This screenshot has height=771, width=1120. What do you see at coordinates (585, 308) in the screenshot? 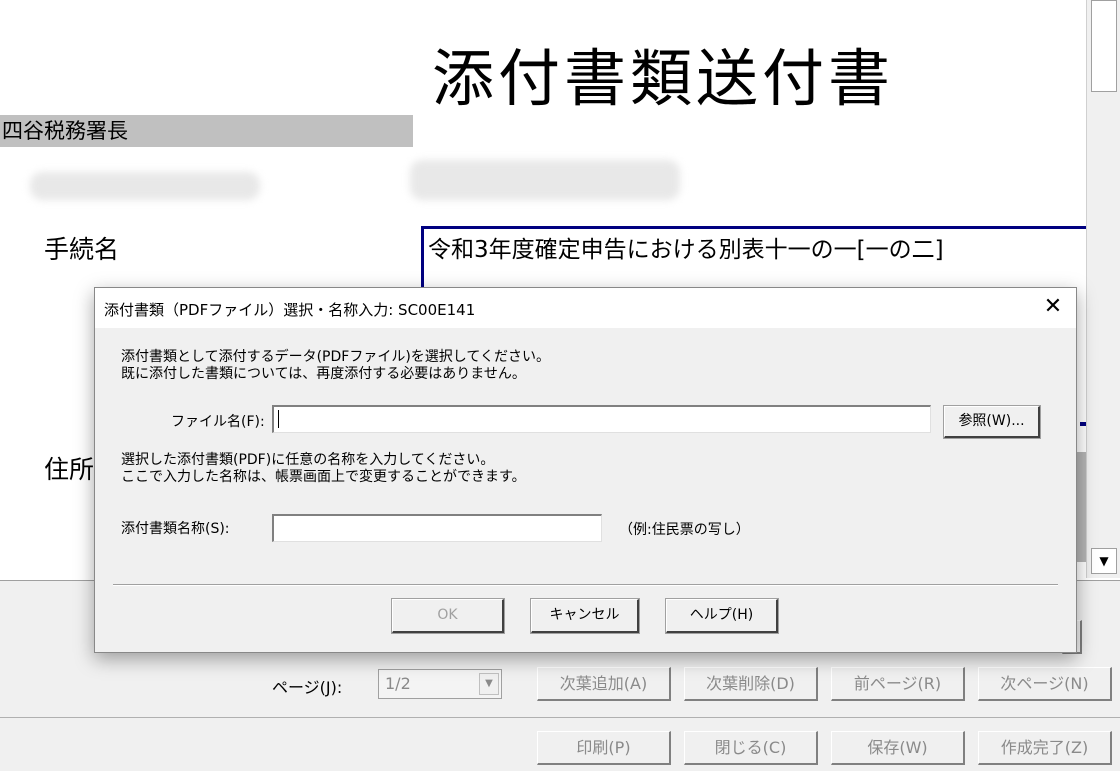
I see `dialog-titlebar: 添付書類（PDFファイル）選択・名称入力: SC00E141 ✕` at bounding box center [585, 308].